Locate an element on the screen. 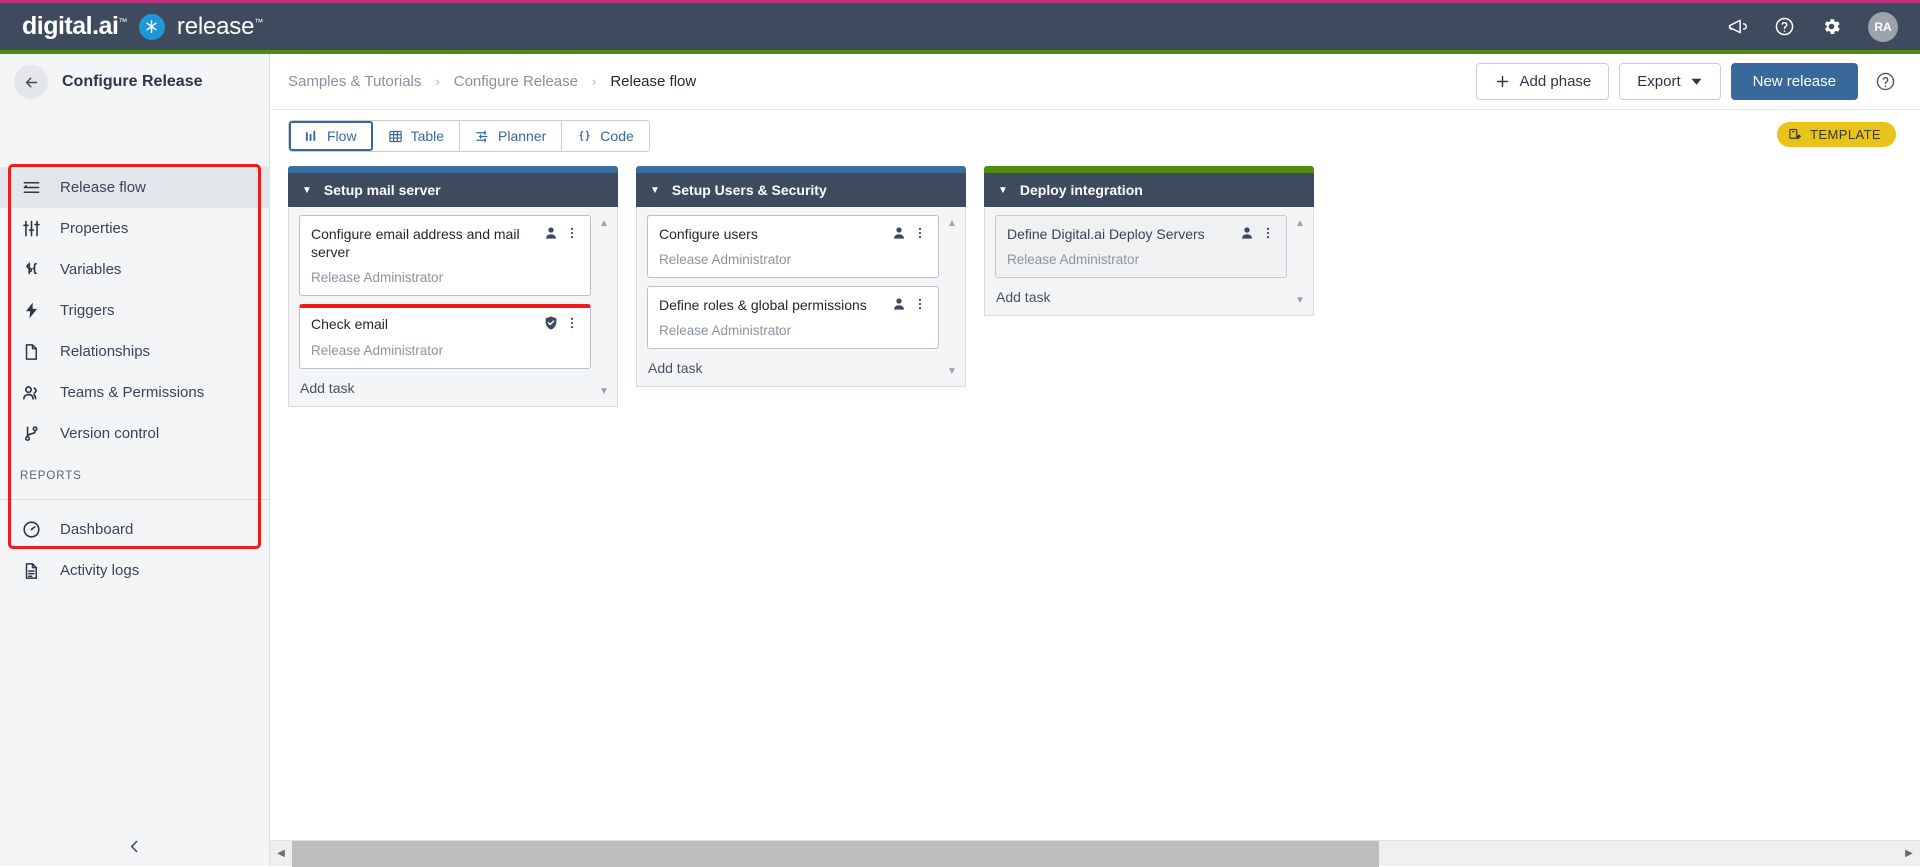 This screenshot has height=867, width=1920. task-card-row: Define Digital.ai Deploy Servers is located at coordinates (1141, 234).